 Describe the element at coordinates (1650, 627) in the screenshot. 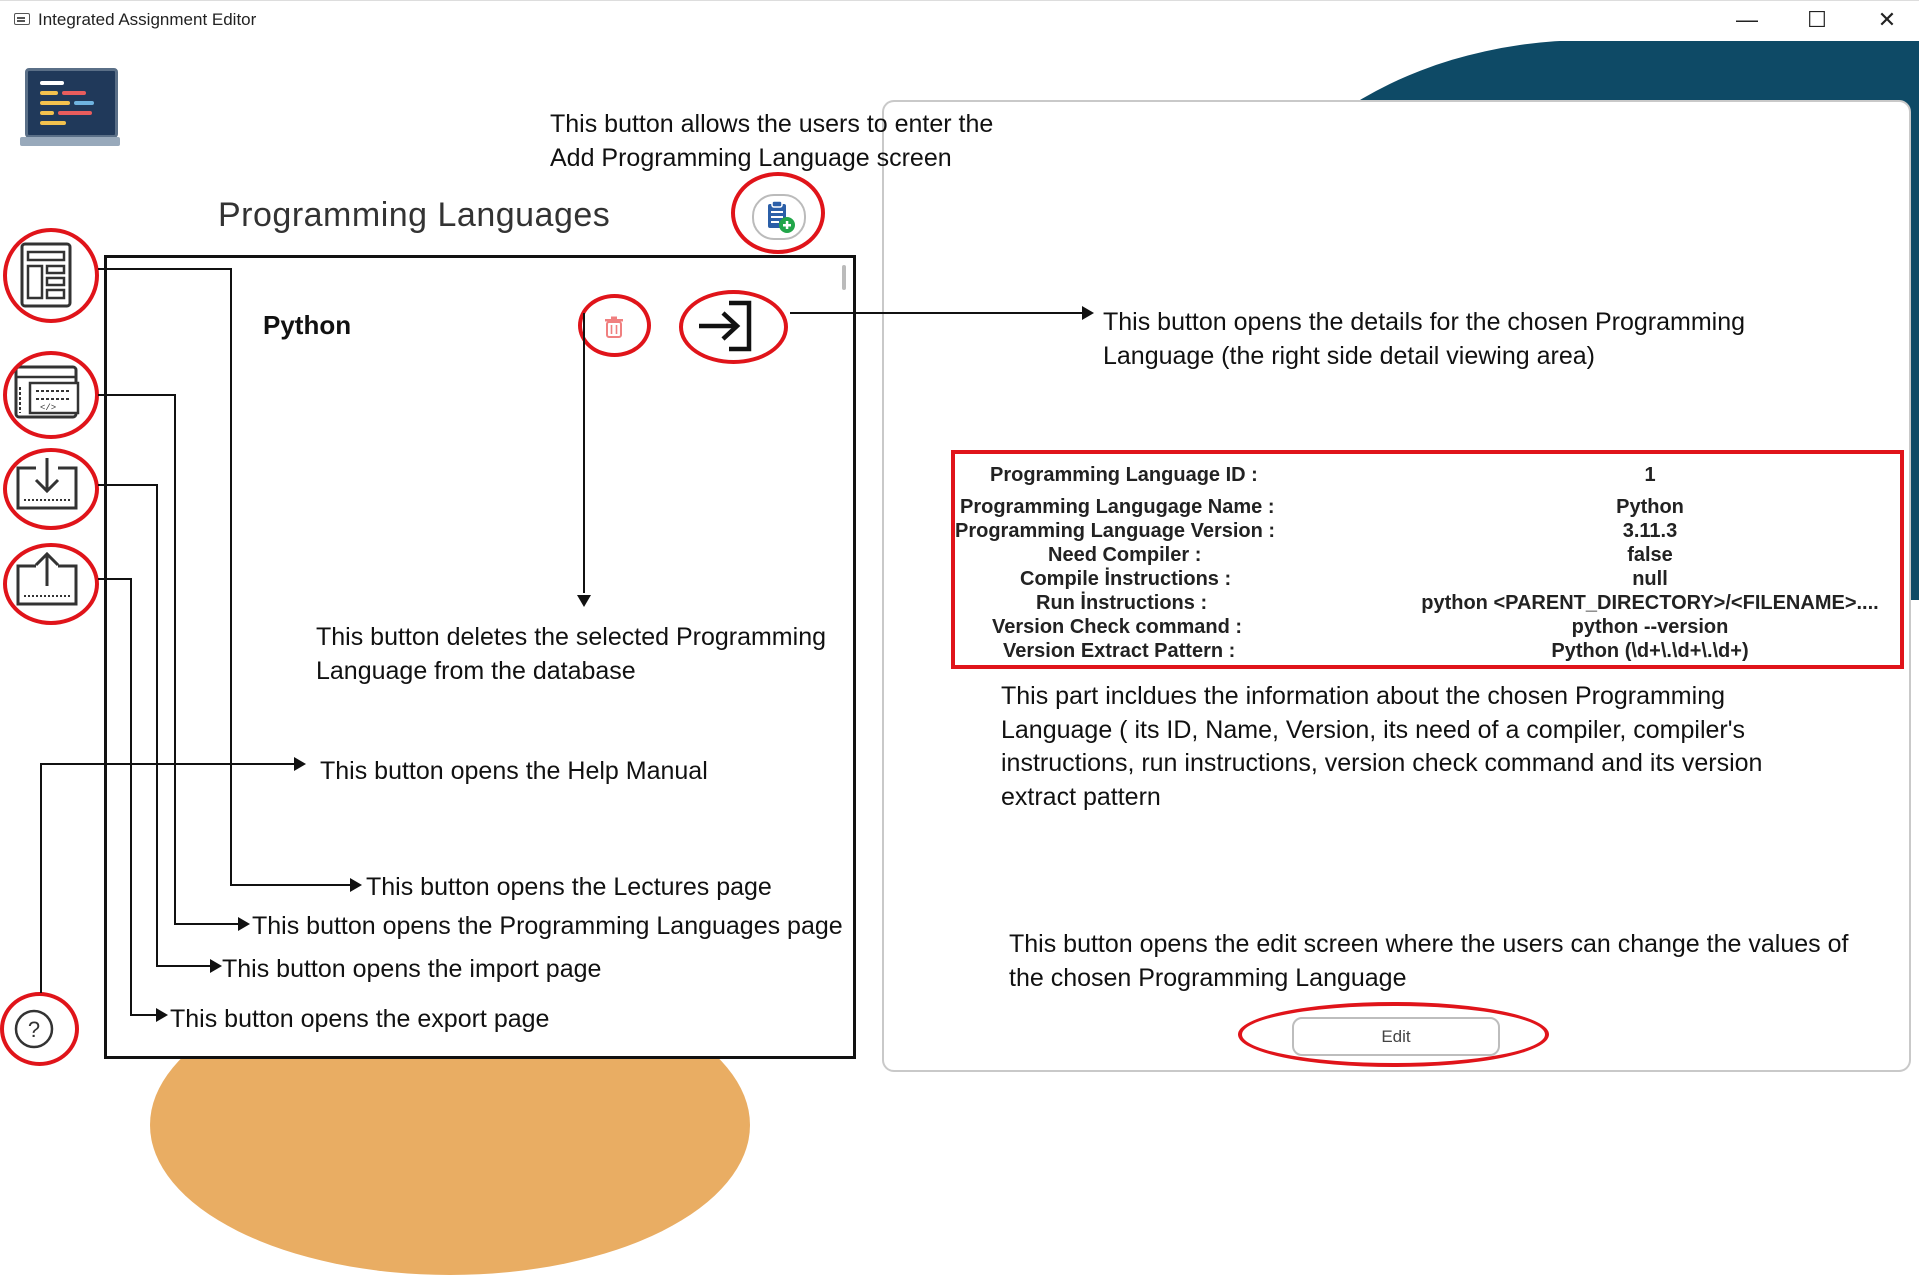

I see `detail-value: python --version` at that location.